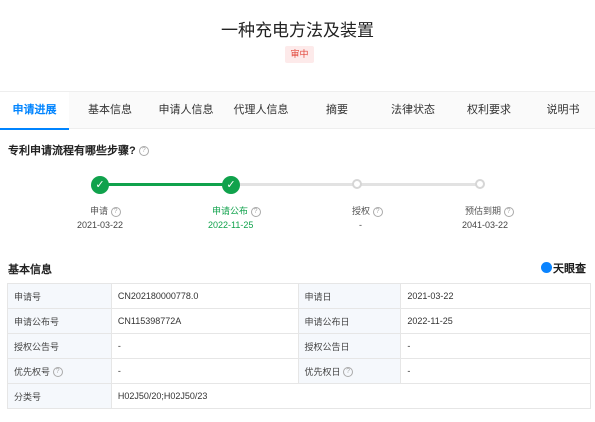 Image resolution: width=595 pixels, height=422 pixels. What do you see at coordinates (337, 110) in the screenshot?
I see `tab-abstract: 摘要` at bounding box center [337, 110].